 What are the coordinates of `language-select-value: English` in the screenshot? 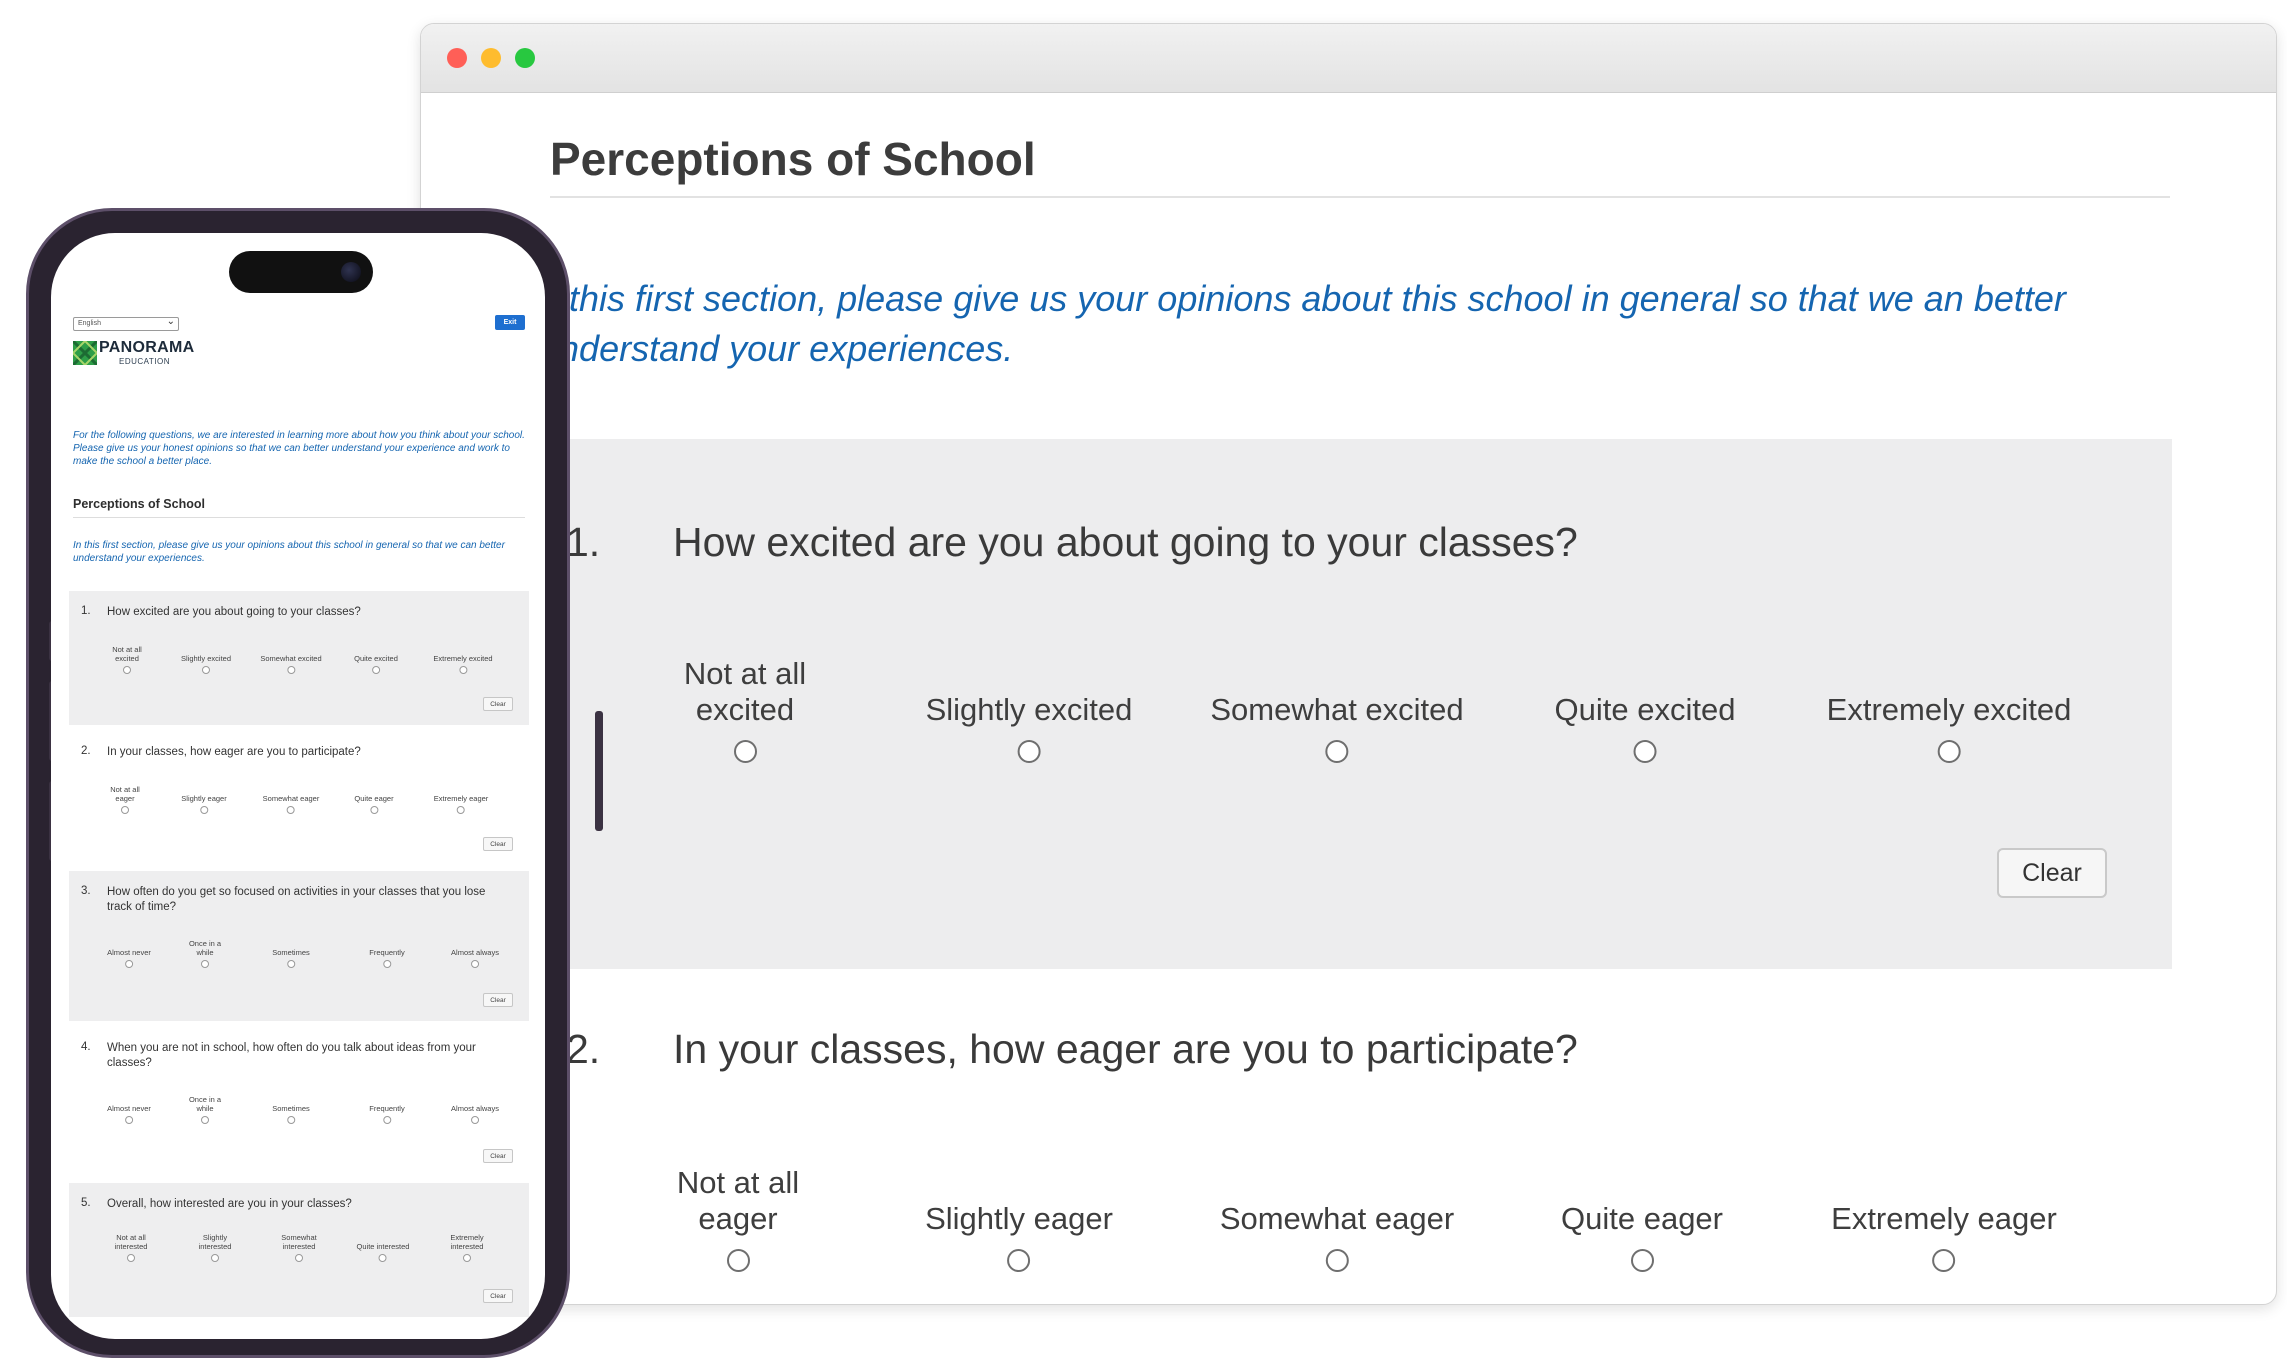 It's located at (89, 323).